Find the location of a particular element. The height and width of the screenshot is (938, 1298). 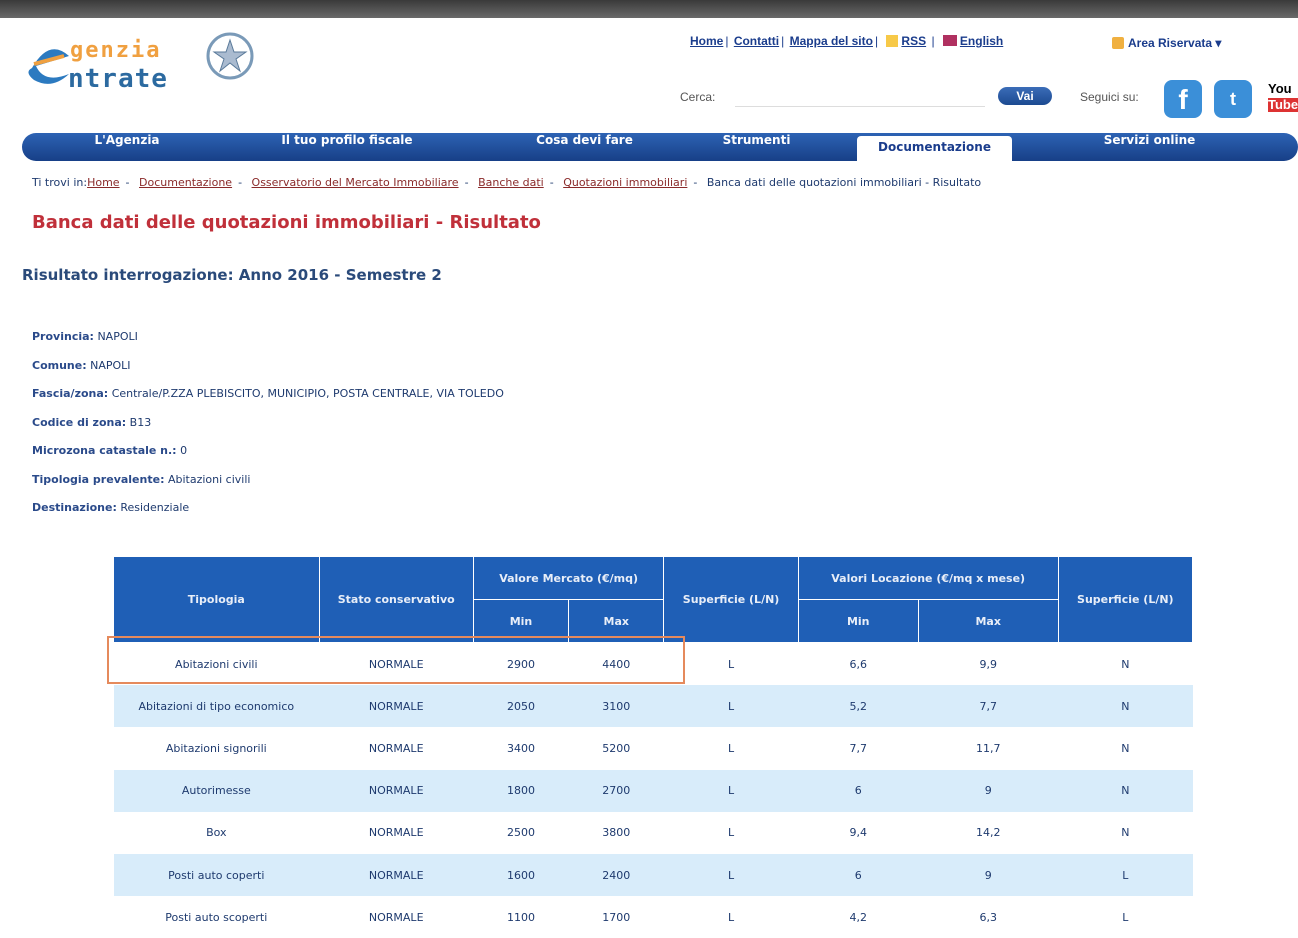

cell-vm-max: 2400 is located at coordinates (616, 875).